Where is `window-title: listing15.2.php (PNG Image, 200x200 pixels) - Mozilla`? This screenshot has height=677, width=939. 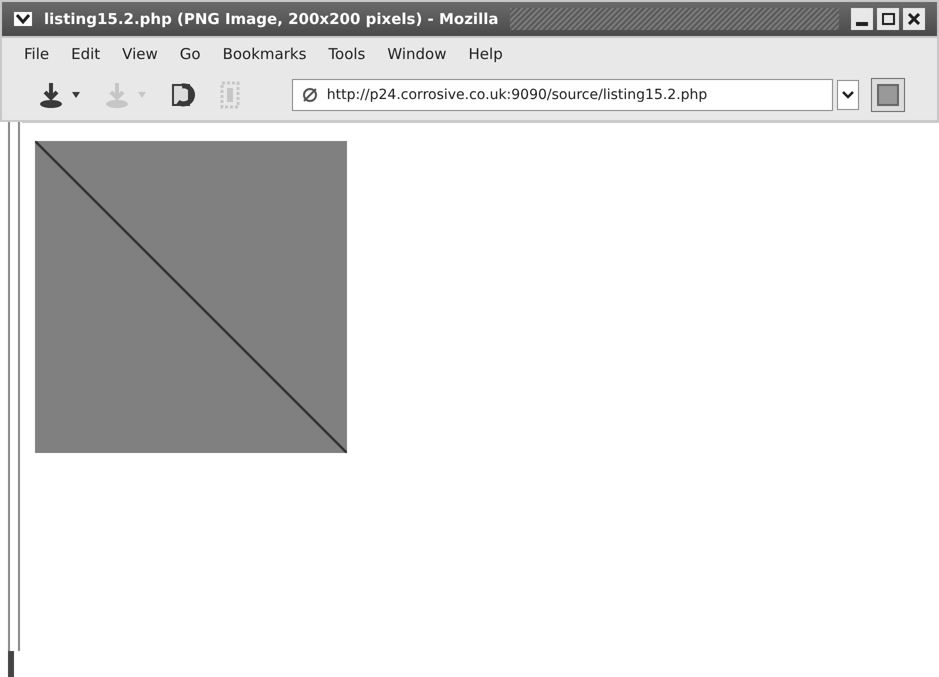
window-title: listing15.2.php (PNG Image, 200x200 pixels) - Mozilla is located at coordinates (271, 19).